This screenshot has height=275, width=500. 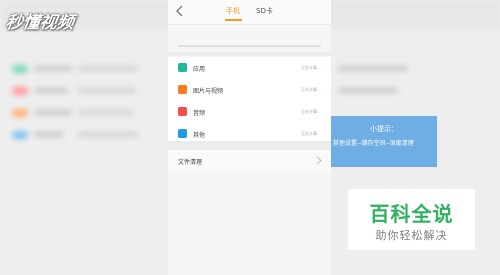 What do you see at coordinates (249, 161) in the screenshot?
I see `file-cleanup-row: 文件清理` at bounding box center [249, 161].